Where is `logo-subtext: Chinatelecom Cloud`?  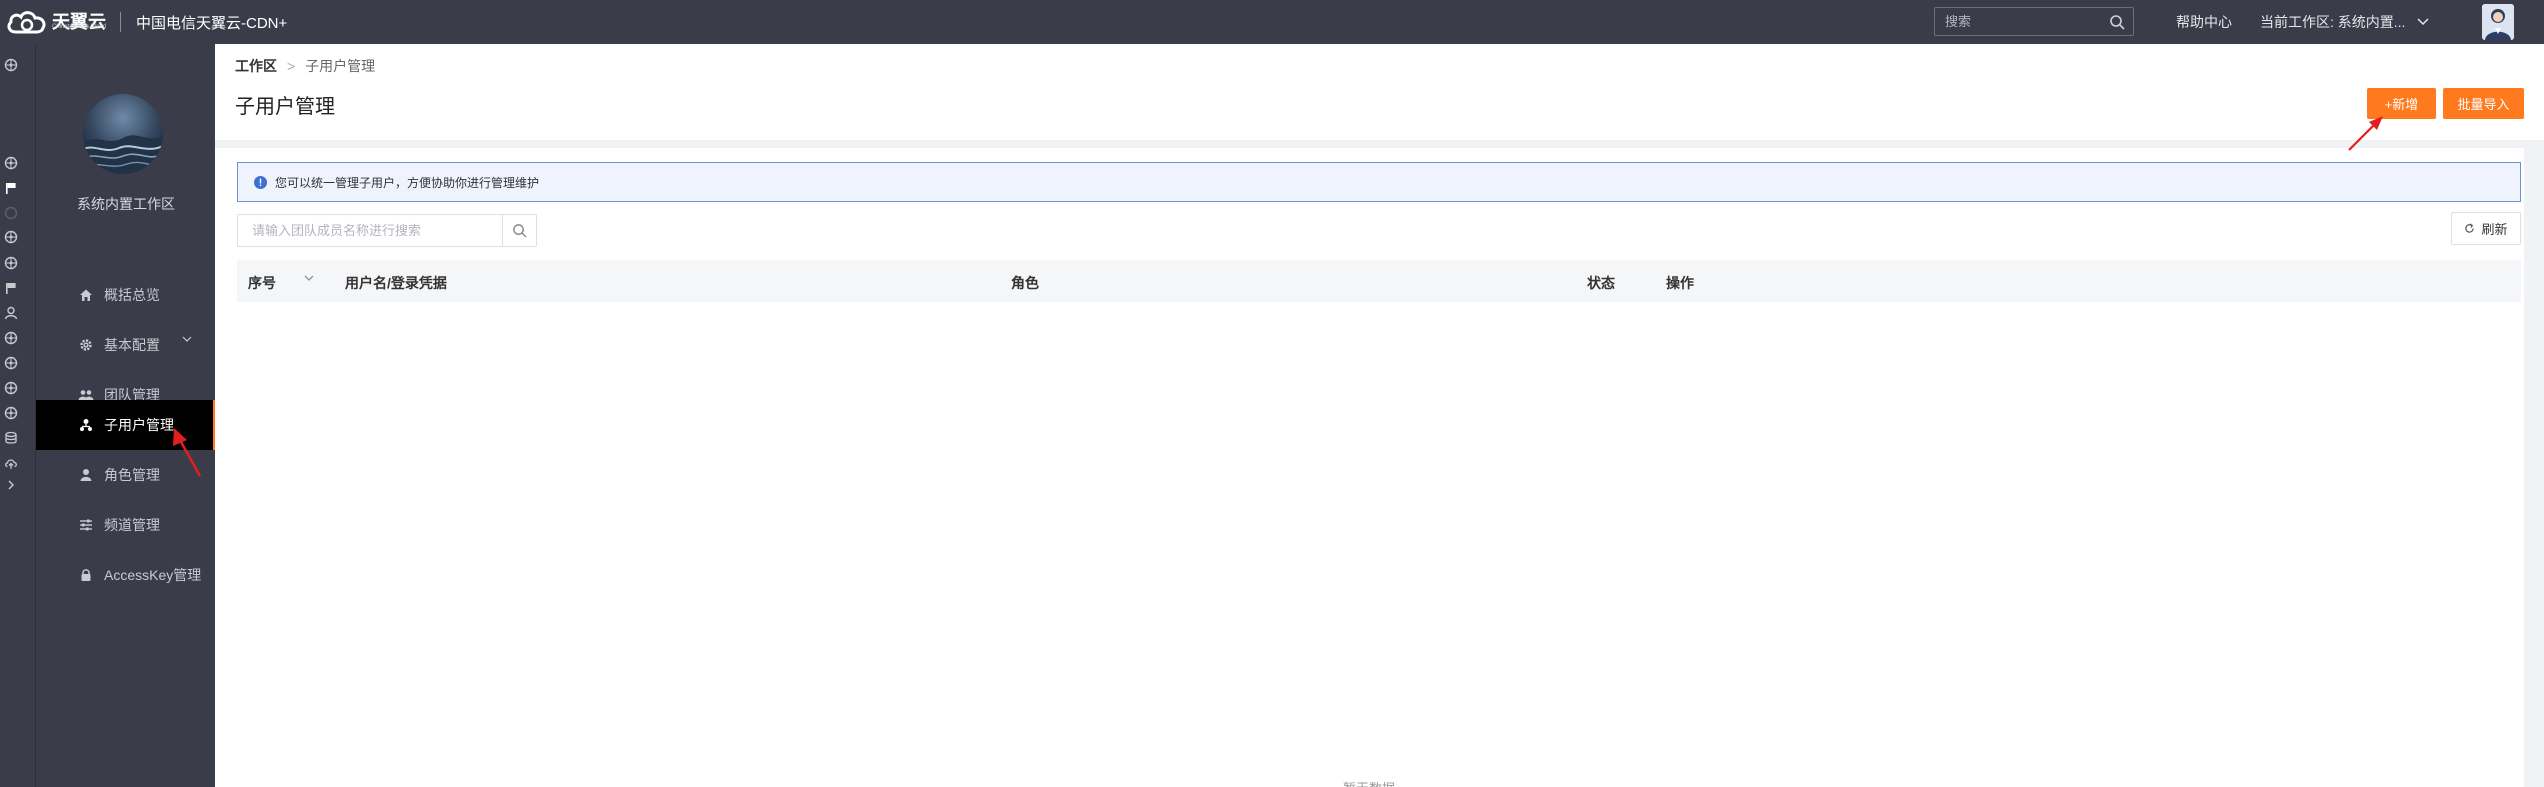
logo-subtext: Chinatelecom Cloud is located at coordinates (79, 27).